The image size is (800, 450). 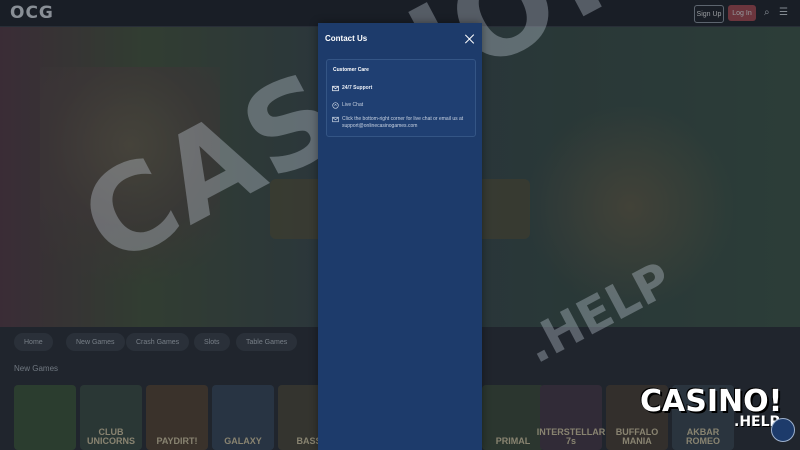 What do you see at coordinates (335, 105) in the screenshot?
I see `chat-icon` at bounding box center [335, 105].